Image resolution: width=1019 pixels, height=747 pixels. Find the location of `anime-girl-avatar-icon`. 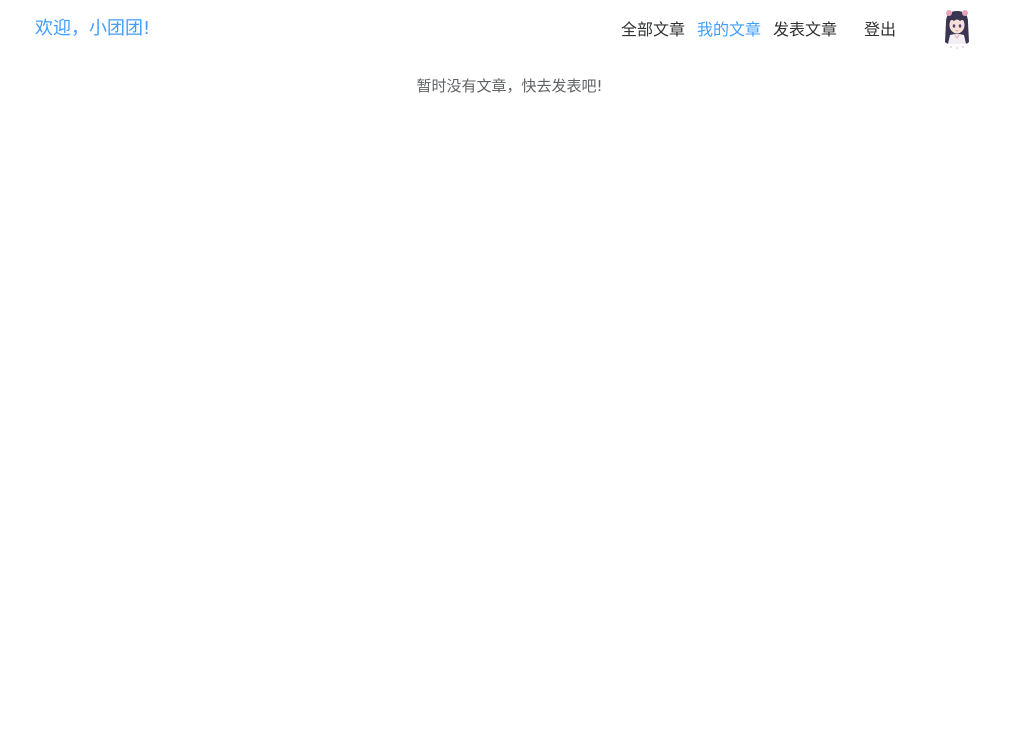

anime-girl-avatar-icon is located at coordinates (957, 29).